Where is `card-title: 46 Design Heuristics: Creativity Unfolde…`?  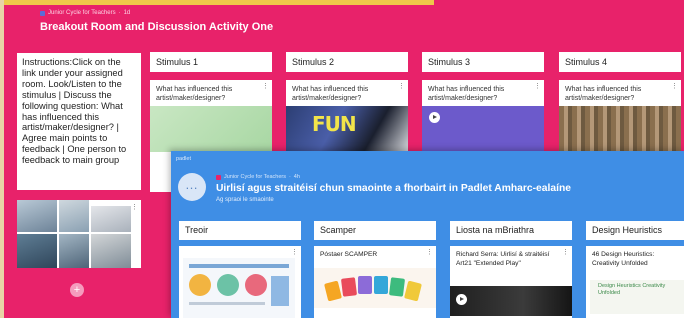 card-title: 46 Design Heuristics: Creativity Unfolde… is located at coordinates (623, 259).